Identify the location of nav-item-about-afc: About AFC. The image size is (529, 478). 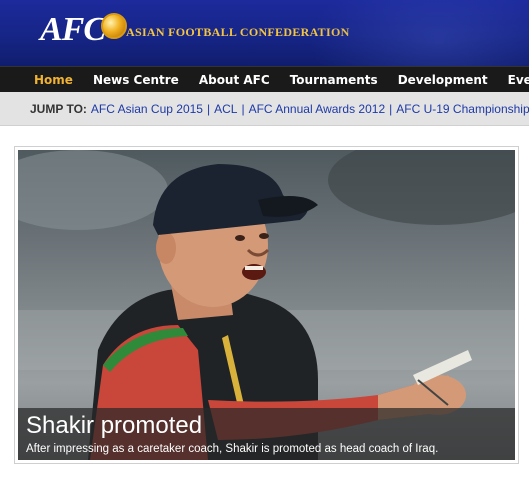
(234, 79).